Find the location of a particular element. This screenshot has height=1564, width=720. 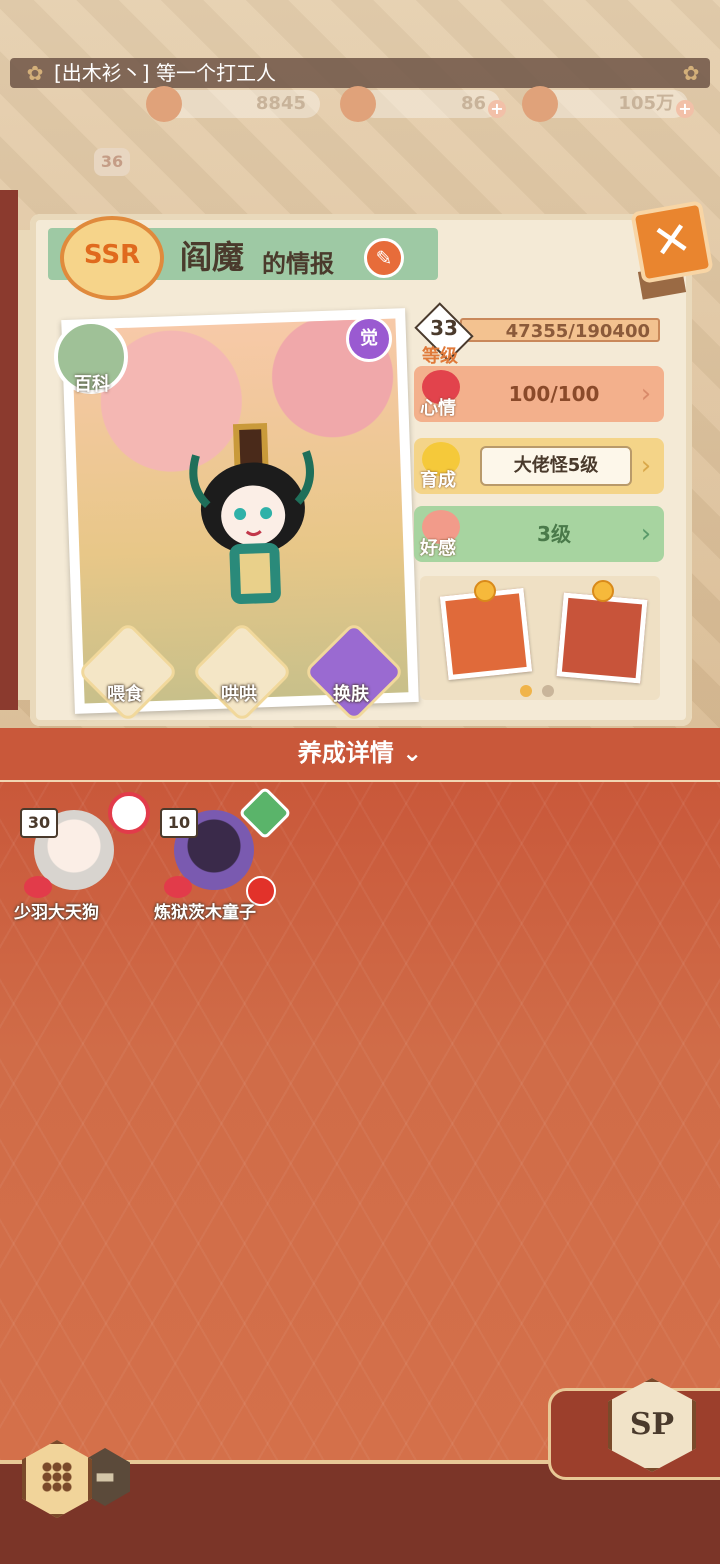

gouyu-icon is located at coordinates (164, 104).